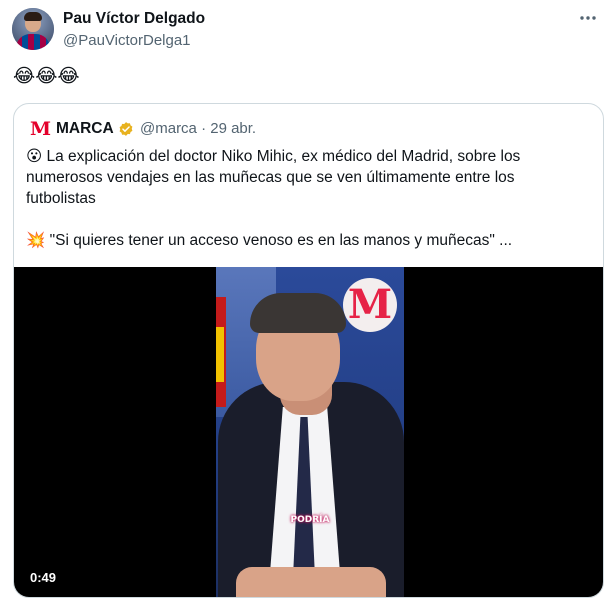 The image size is (611, 600). I want to click on author-name: Pau Víctor Delgado, so click(134, 19).